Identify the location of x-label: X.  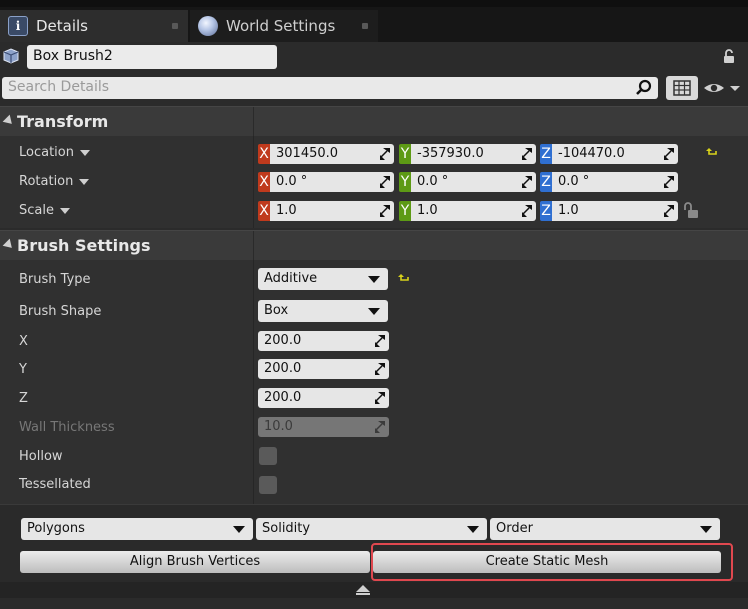
(23, 341).